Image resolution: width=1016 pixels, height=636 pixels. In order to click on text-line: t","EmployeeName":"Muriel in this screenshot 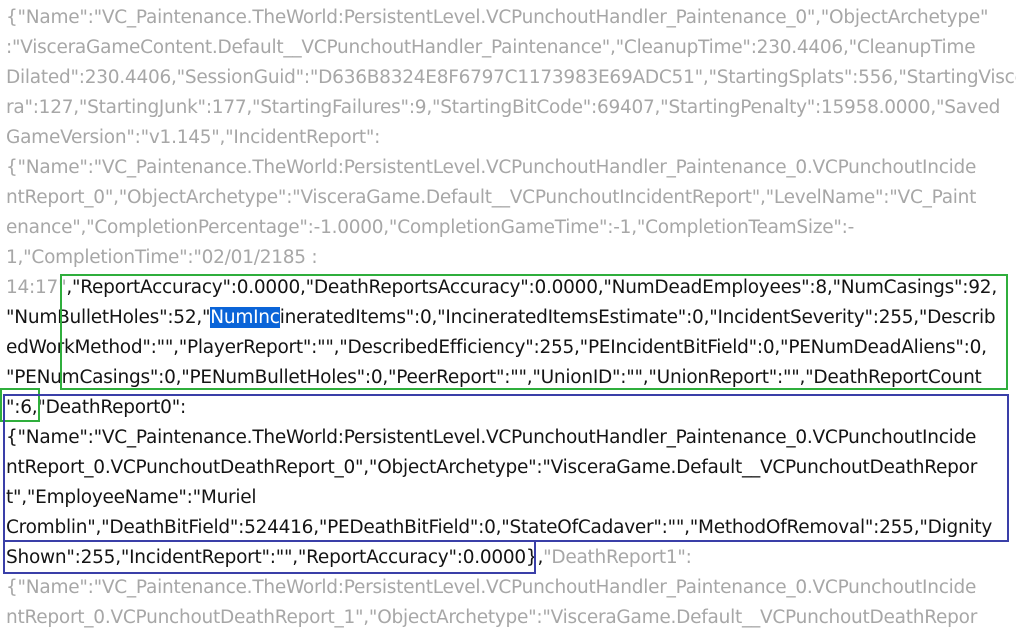, I will do `click(131, 498)`.